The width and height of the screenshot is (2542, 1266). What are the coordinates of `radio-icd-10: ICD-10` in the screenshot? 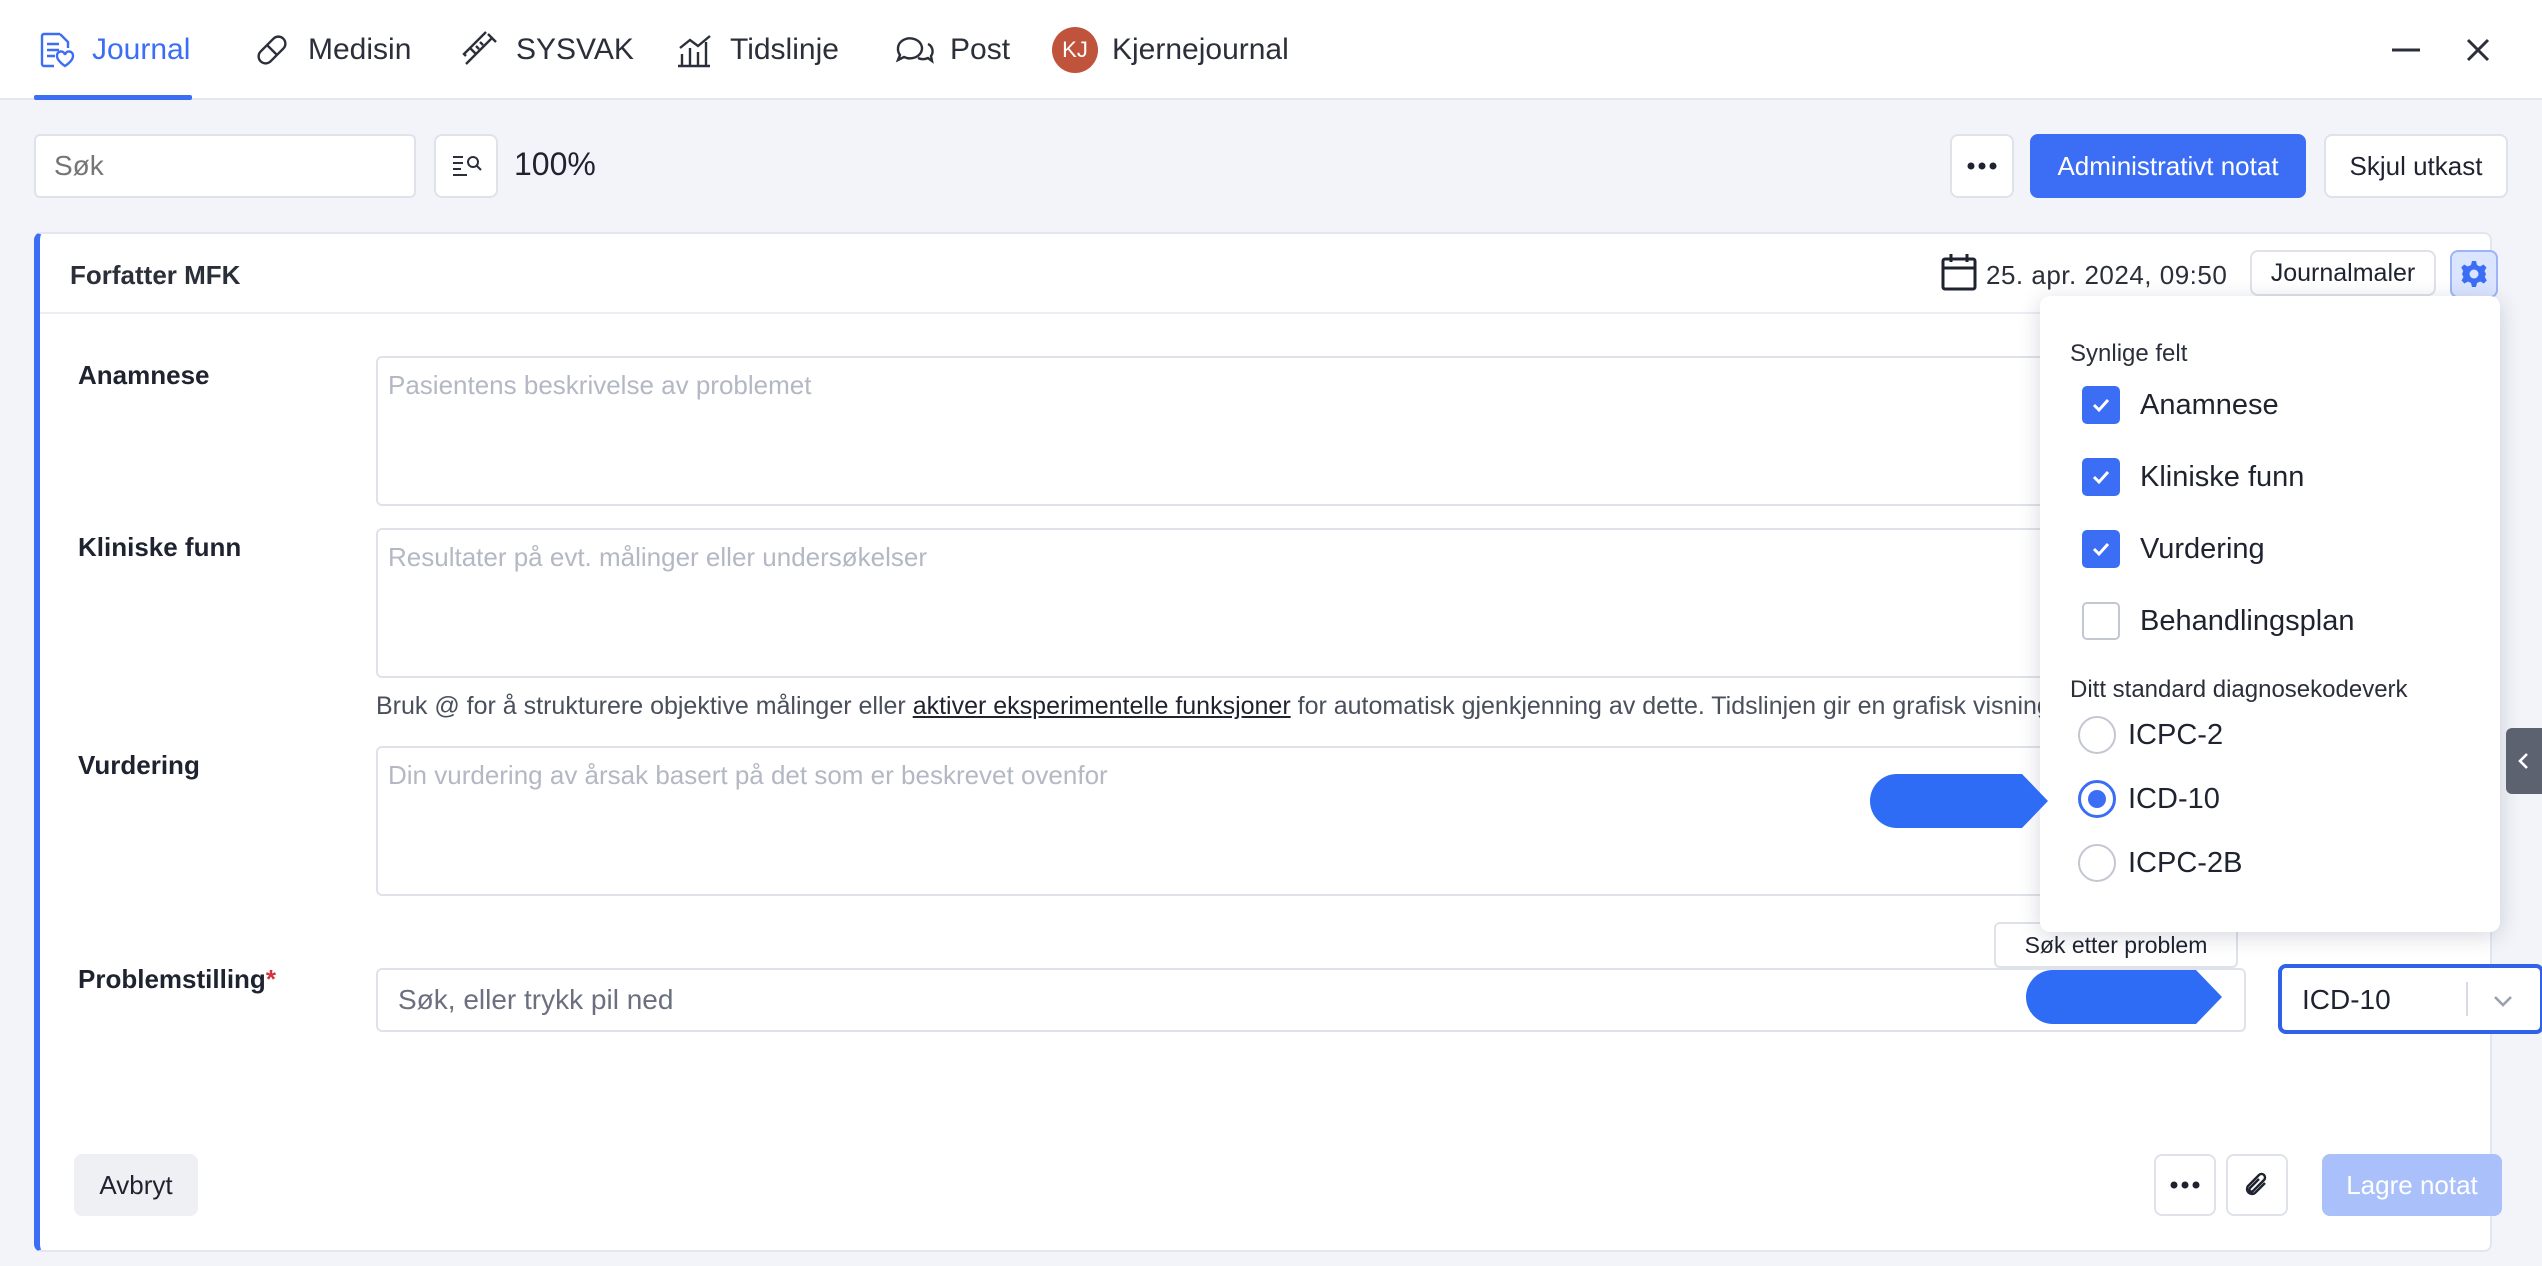 It's located at (2149, 799).